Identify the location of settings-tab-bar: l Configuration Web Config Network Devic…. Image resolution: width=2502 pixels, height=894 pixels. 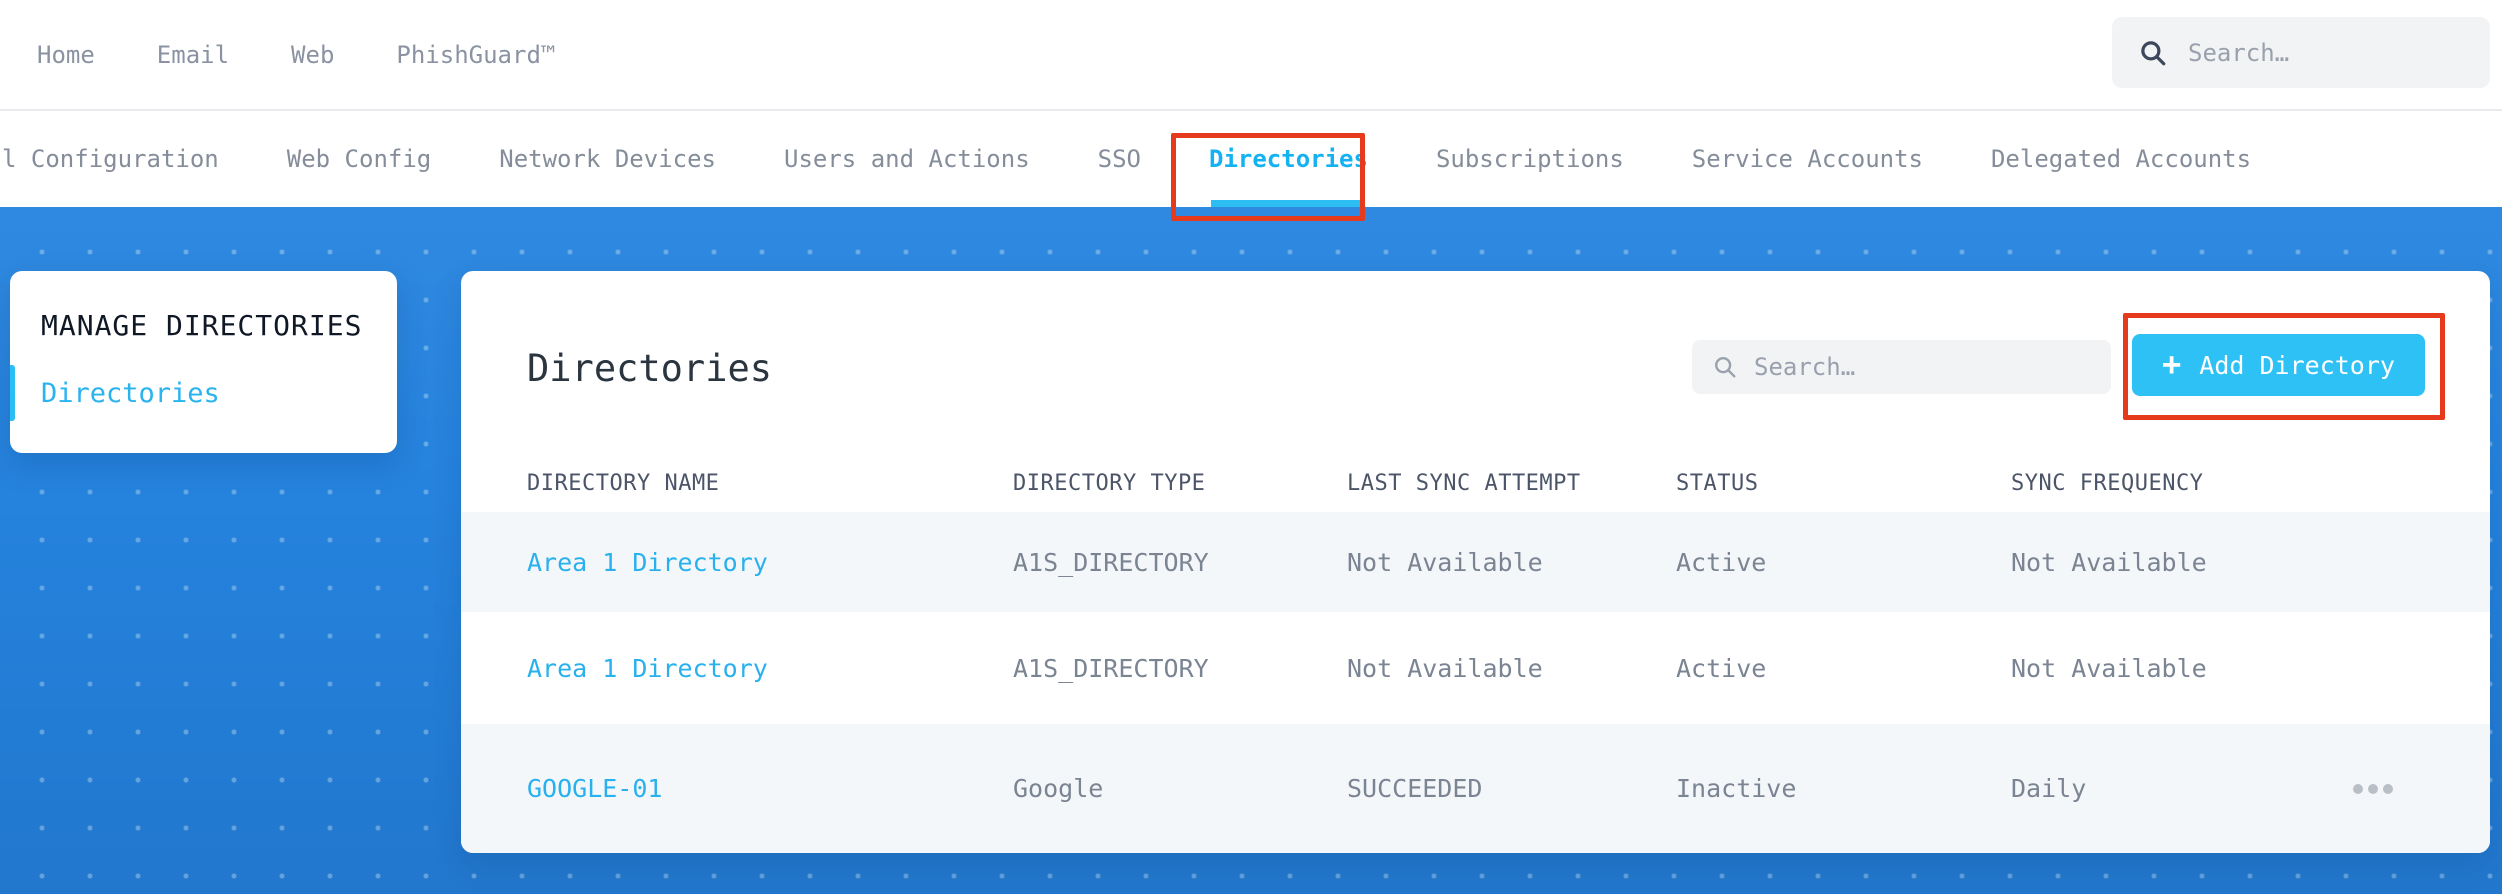
(1251, 166).